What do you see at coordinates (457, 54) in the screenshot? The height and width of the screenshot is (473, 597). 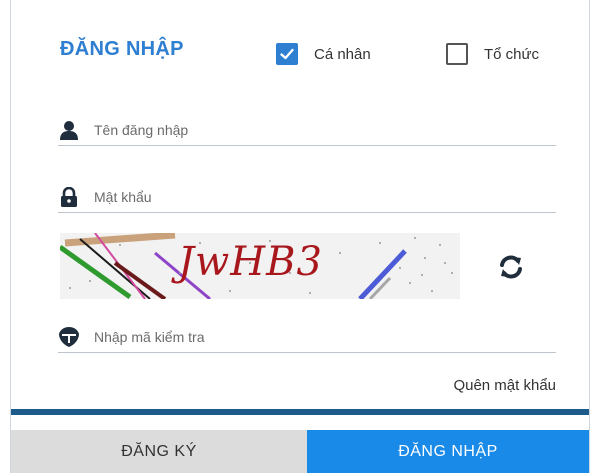 I see `checkbox-unchecked-icon` at bounding box center [457, 54].